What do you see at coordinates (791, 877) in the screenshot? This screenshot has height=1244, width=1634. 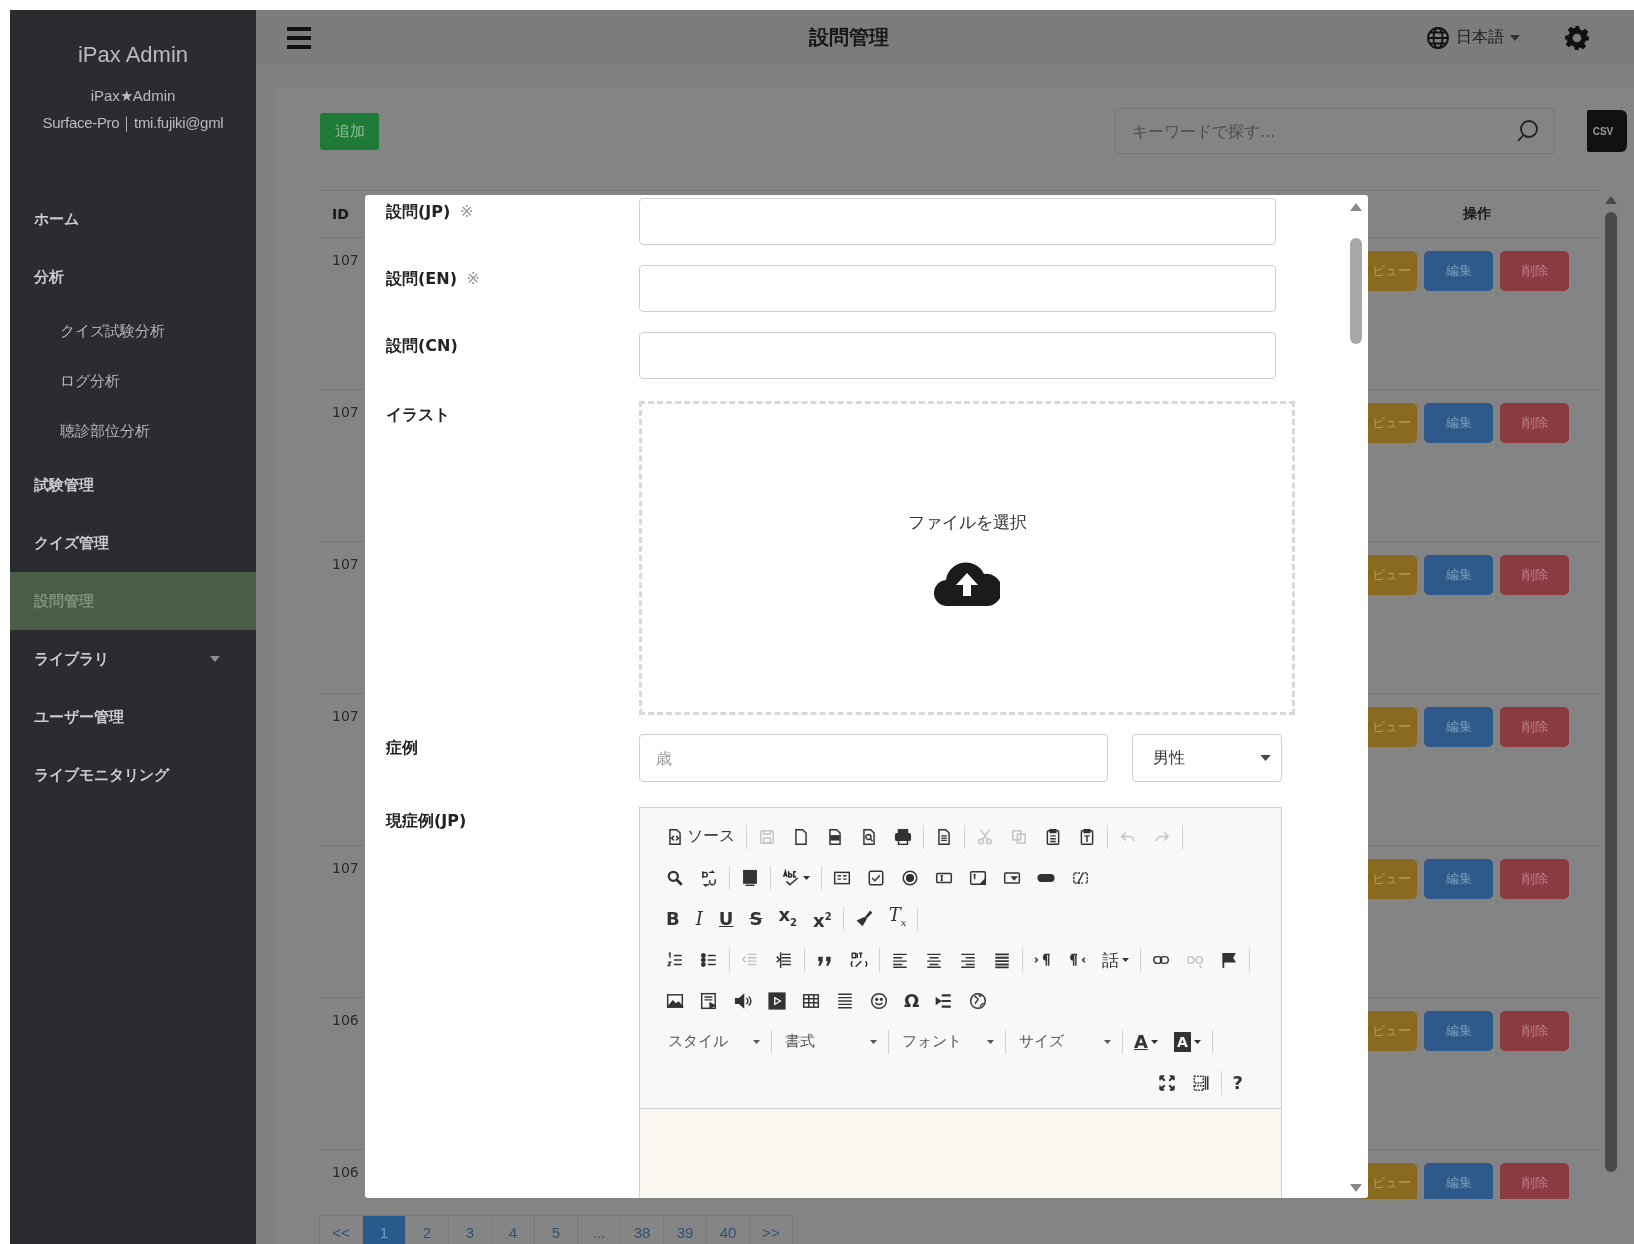 I see `spellcheck-icon` at bounding box center [791, 877].